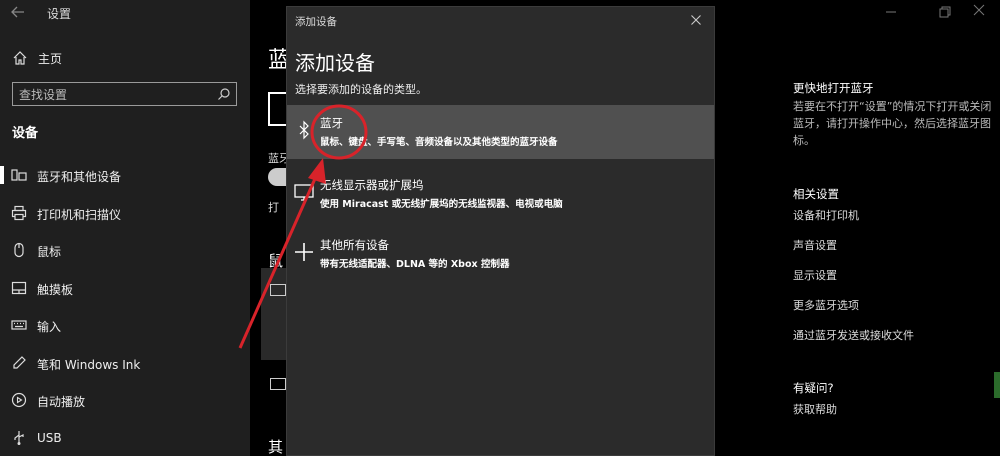 The image size is (1000, 456). Describe the element at coordinates (49, 327) in the screenshot. I see `sidebar-item-label: 输入` at that location.